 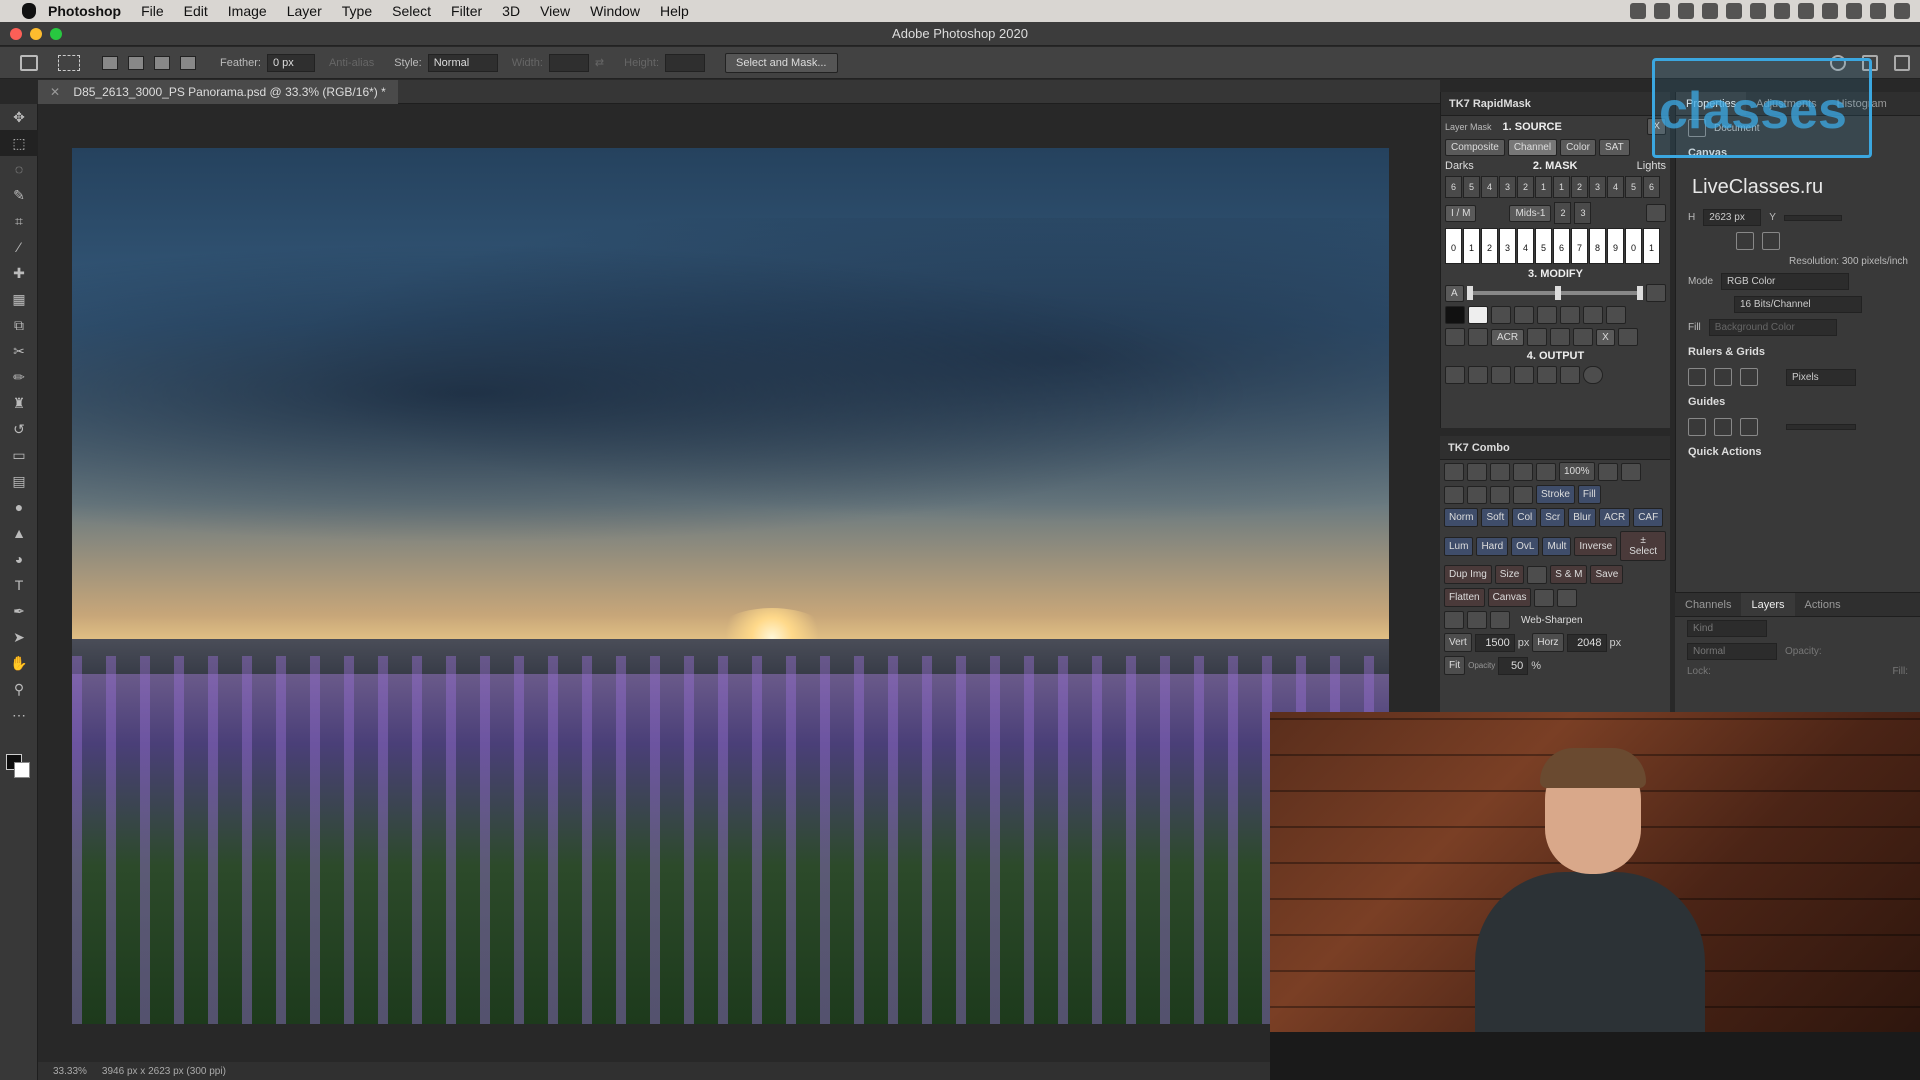 I want to click on eyedropper-icon, so click(x=1656, y=213).